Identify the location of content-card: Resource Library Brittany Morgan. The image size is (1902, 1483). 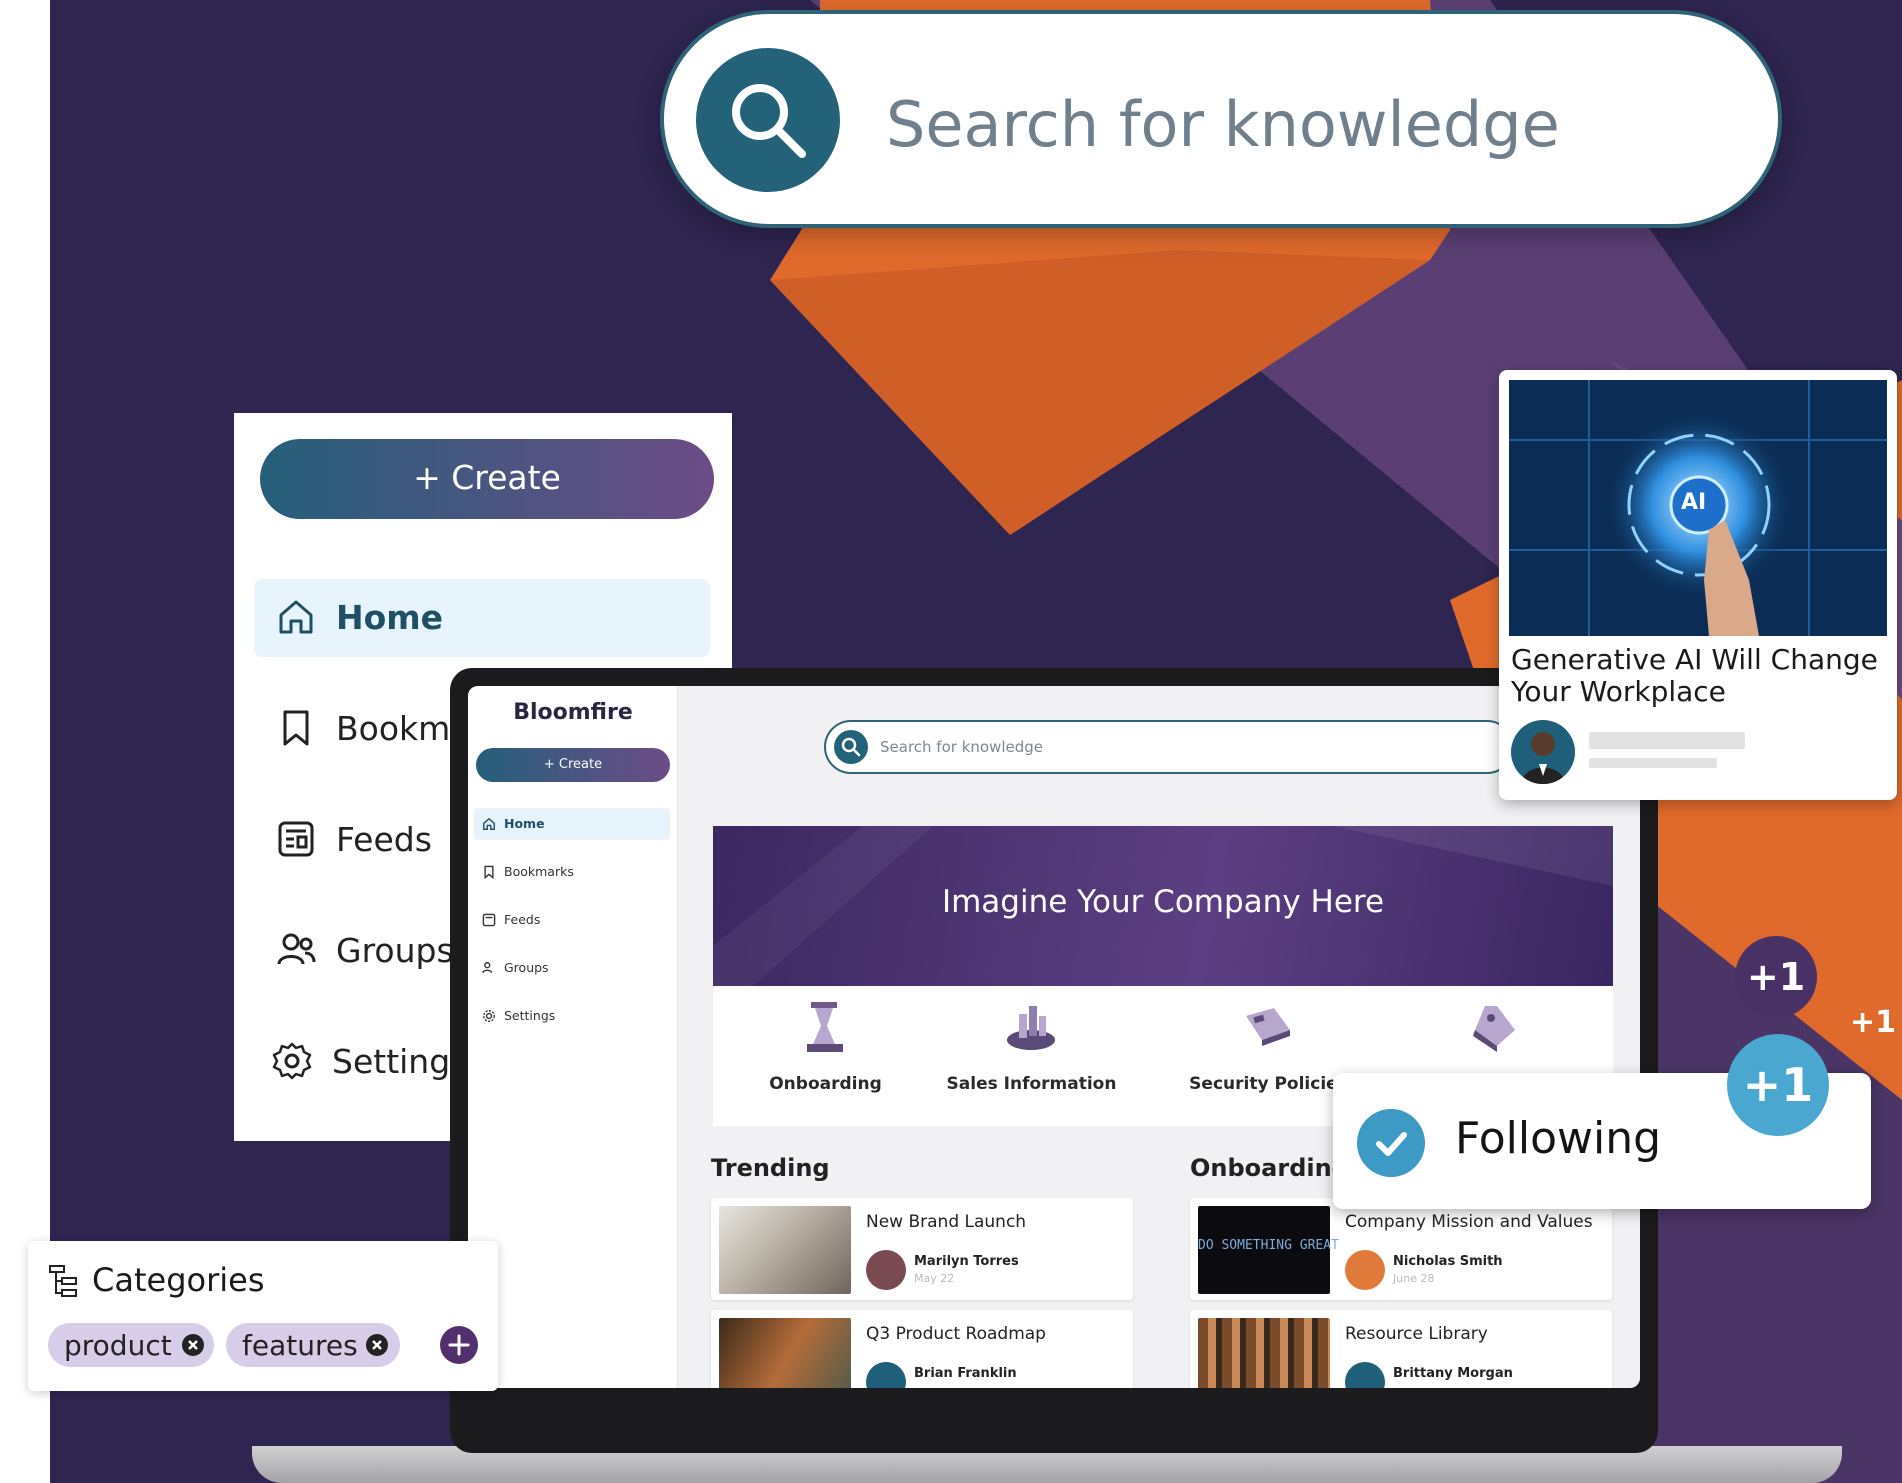
(1401, 1349).